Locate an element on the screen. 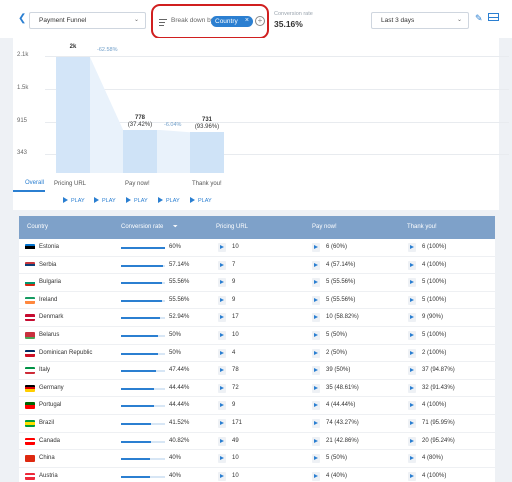  table-row: Italy 47.44% 78 39 (50%) 37 (94.87%) is located at coordinates (257, 371).